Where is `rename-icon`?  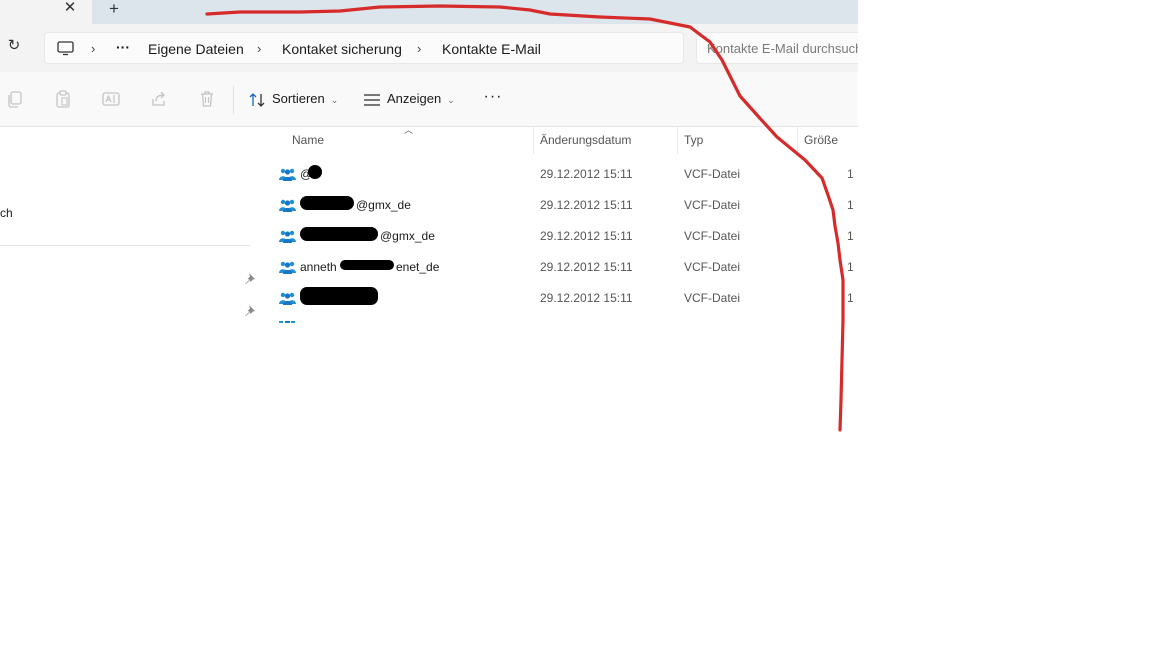
rename-icon is located at coordinates (111, 99).